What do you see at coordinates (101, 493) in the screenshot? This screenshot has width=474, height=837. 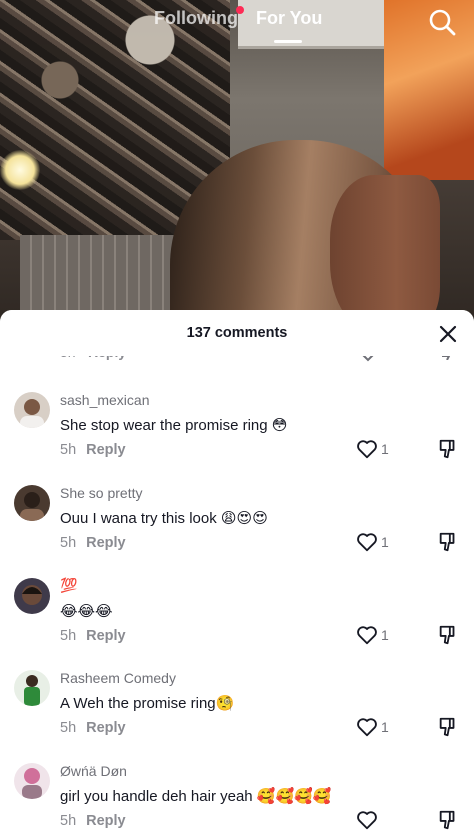 I see `comment-username: She so pretty` at bounding box center [101, 493].